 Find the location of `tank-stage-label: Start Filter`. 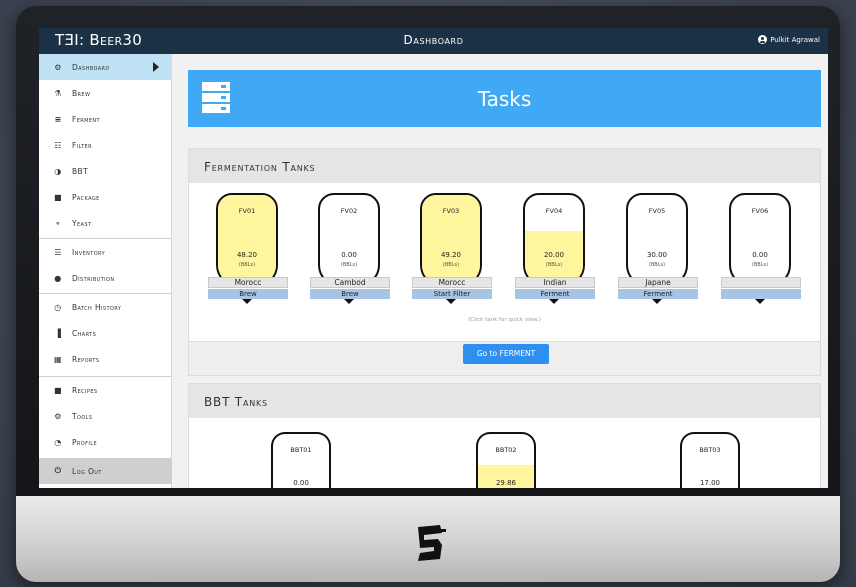

tank-stage-label: Start Filter is located at coordinates (452, 294).